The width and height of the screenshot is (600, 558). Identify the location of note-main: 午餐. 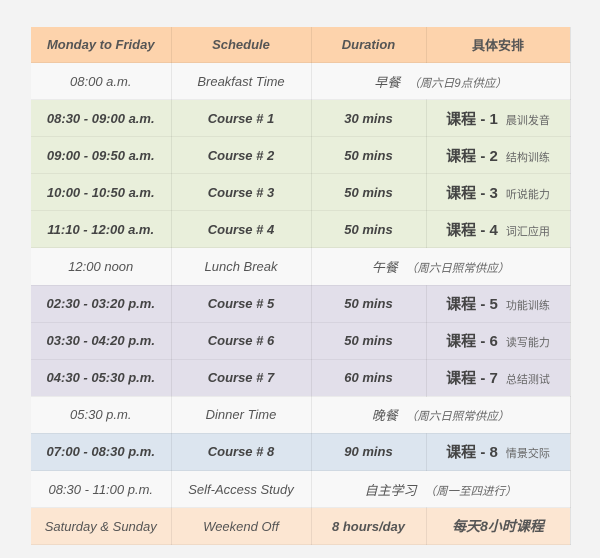
(384, 268).